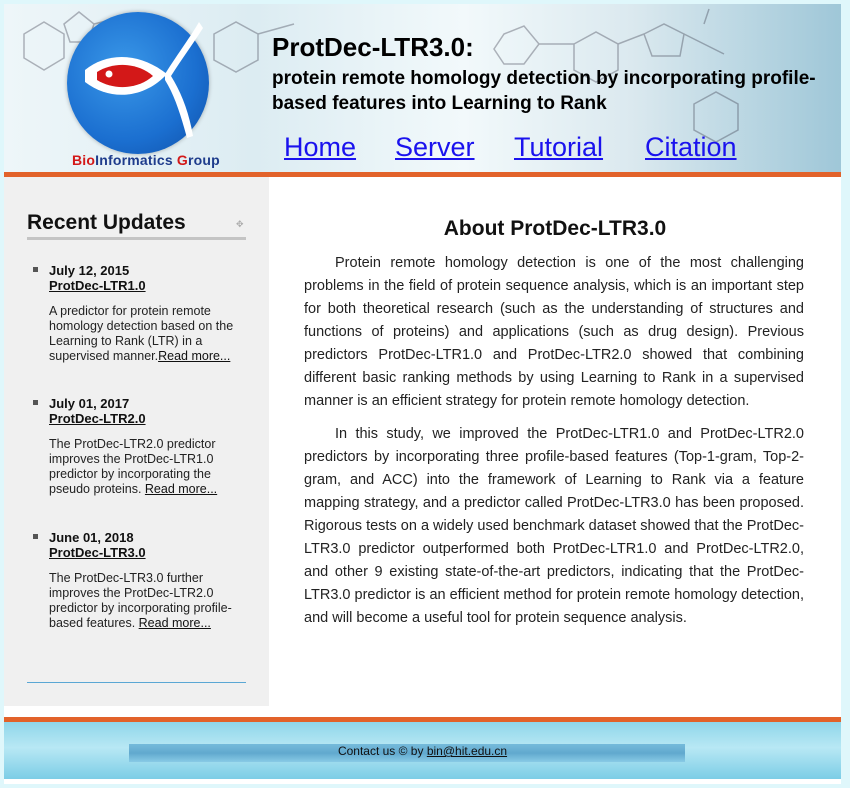  I want to click on nav-tutorial-link: Tutorial, so click(558, 147).